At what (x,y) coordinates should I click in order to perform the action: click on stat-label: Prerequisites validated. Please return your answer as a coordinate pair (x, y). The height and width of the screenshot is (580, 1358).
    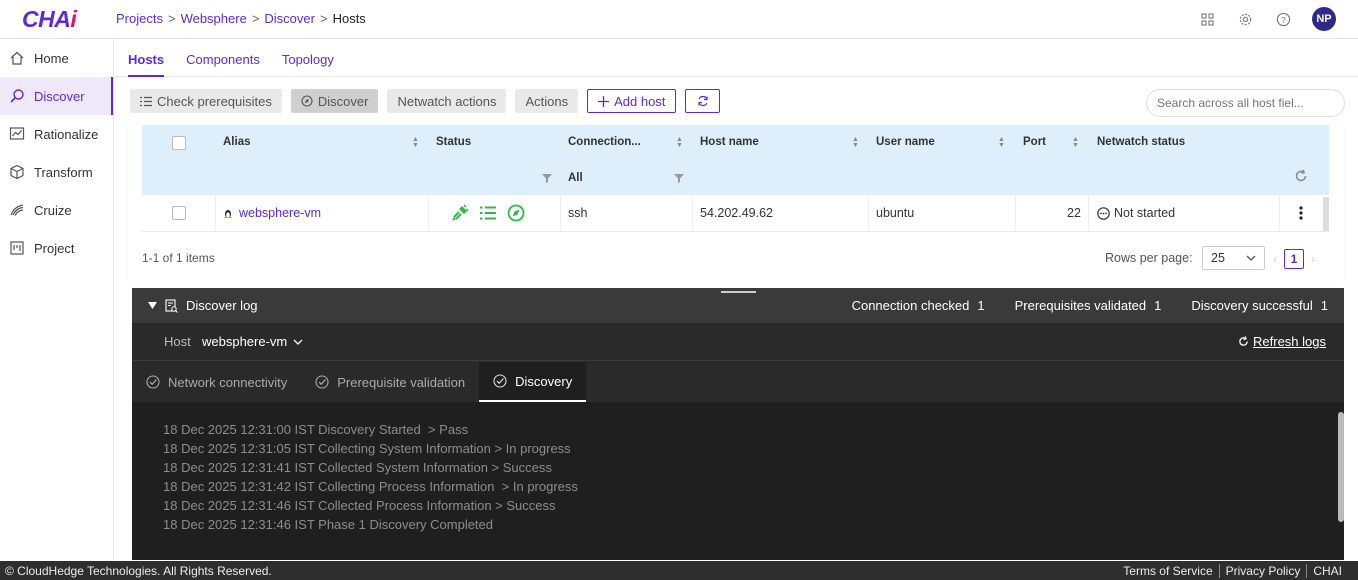
    Looking at the image, I should click on (1080, 305).